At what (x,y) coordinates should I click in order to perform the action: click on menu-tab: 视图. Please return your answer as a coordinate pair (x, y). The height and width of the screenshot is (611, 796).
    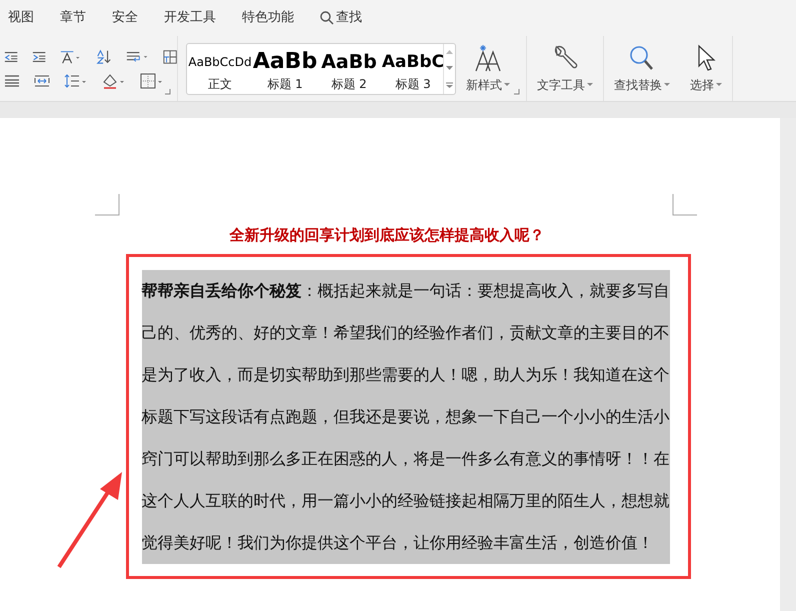
    Looking at the image, I should click on (21, 18).